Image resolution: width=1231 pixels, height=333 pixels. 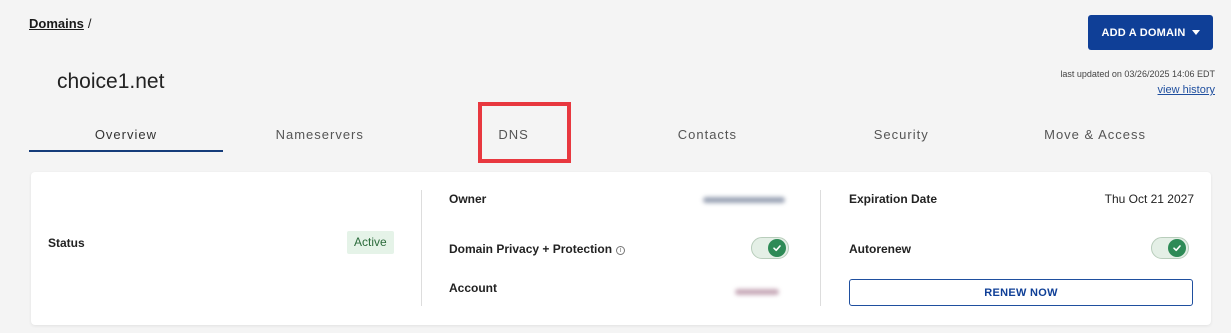 What do you see at coordinates (1149, 199) in the screenshot?
I see `expiration-date: Thu Oct 21 2027` at bounding box center [1149, 199].